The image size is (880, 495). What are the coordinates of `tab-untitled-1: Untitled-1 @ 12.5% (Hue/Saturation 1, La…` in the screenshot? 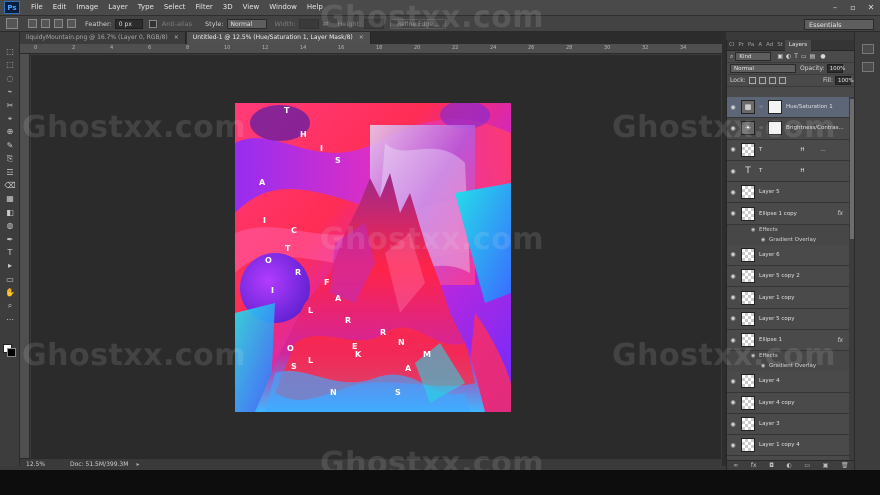 It's located at (278, 38).